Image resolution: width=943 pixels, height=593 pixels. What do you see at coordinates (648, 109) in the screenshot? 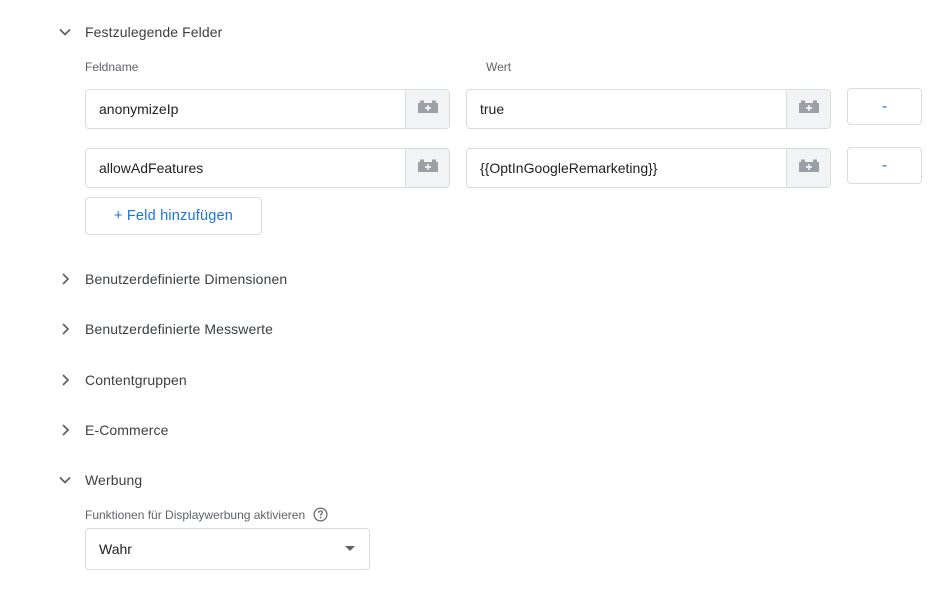
I see `field-value-input-row1: true` at bounding box center [648, 109].